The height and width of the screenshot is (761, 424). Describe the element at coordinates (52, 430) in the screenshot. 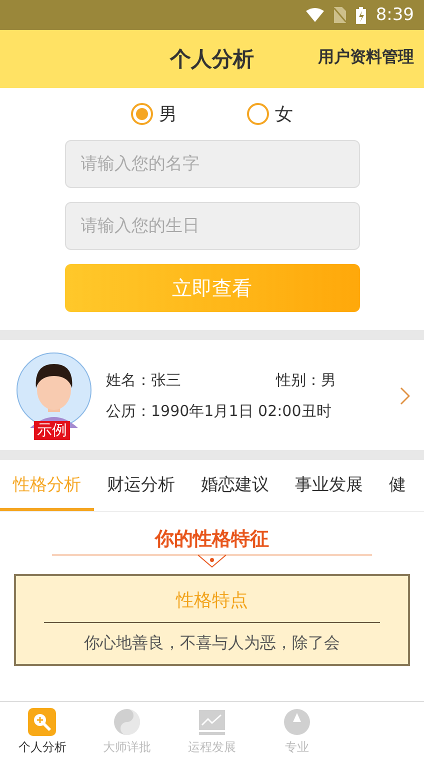

I see `sample-badge: 示例` at that location.